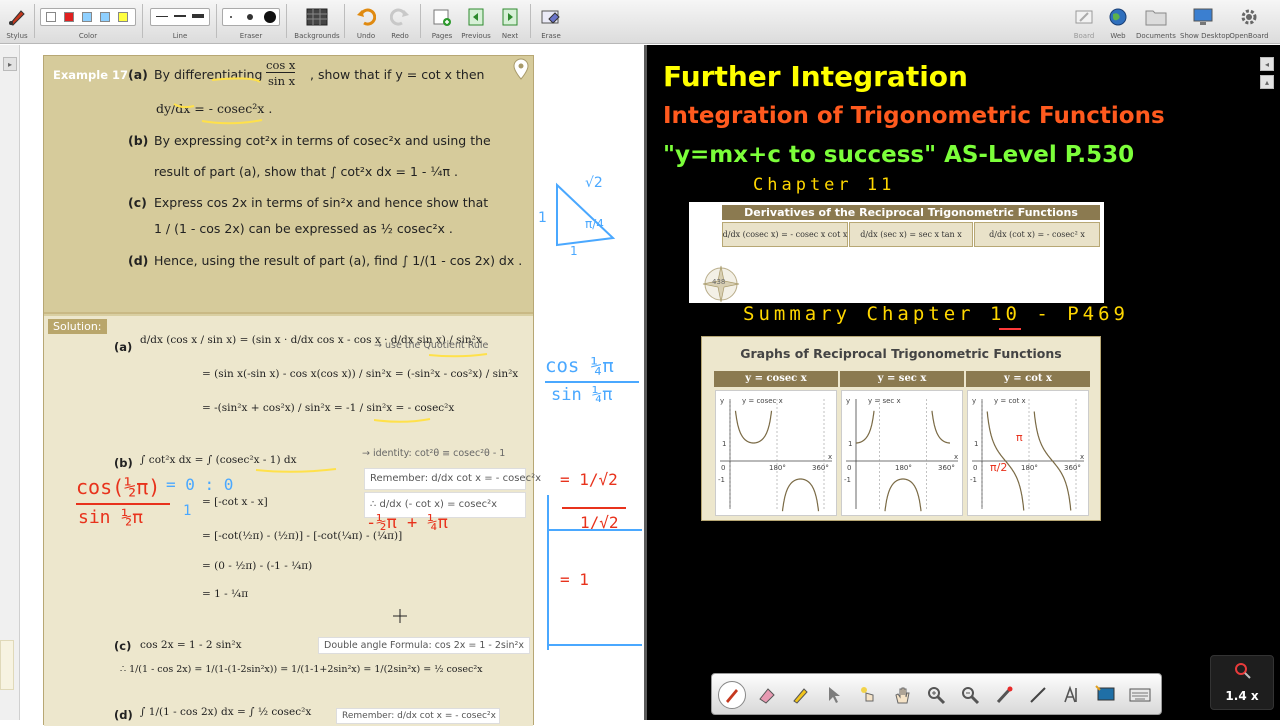 This screenshot has height=726, width=1280. Describe the element at coordinates (400, 22) in the screenshot. I see `redo-button: Redo` at that location.